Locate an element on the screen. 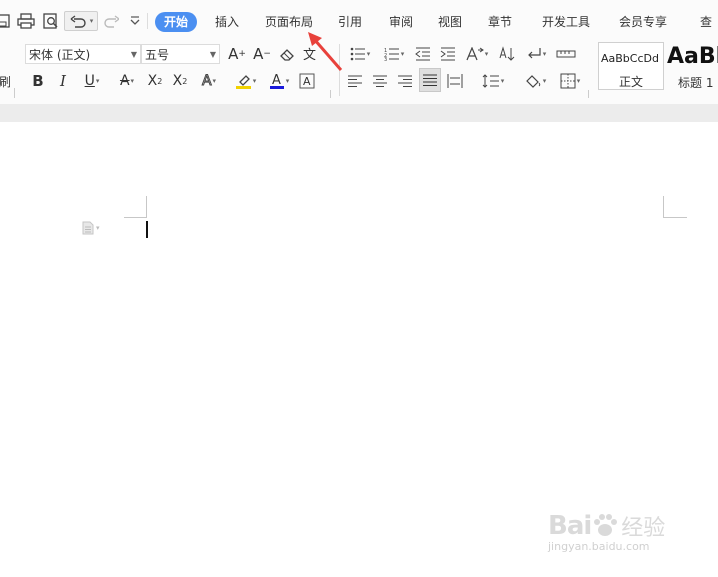 Image resolution: width=718 pixels, height=577 pixels. tab-member: 会员专享 is located at coordinates (643, 22).